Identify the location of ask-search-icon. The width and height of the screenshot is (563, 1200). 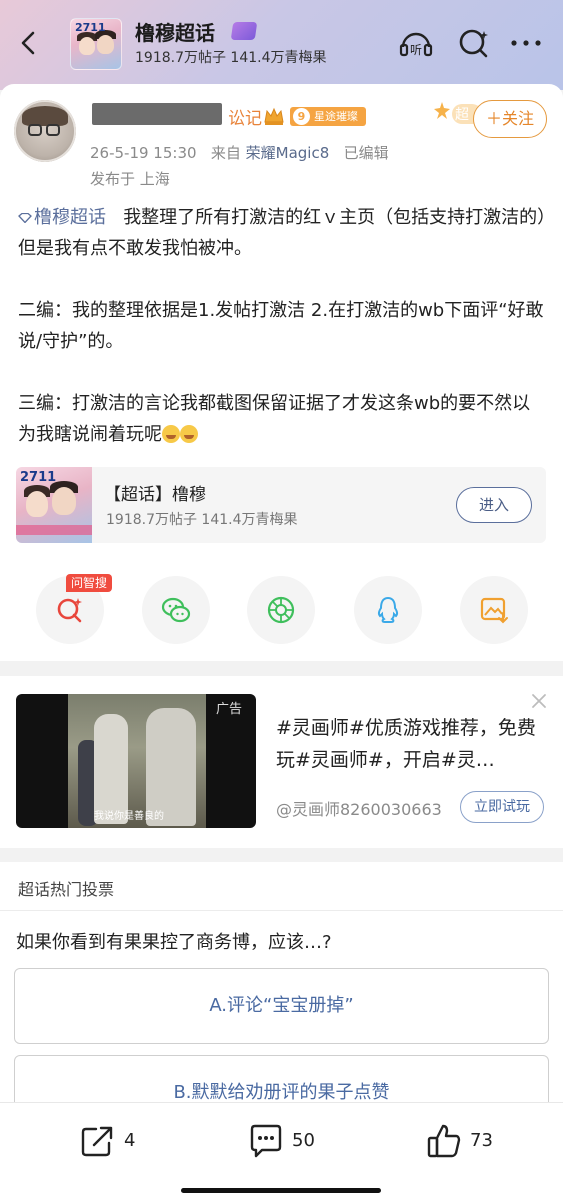
(69, 610).